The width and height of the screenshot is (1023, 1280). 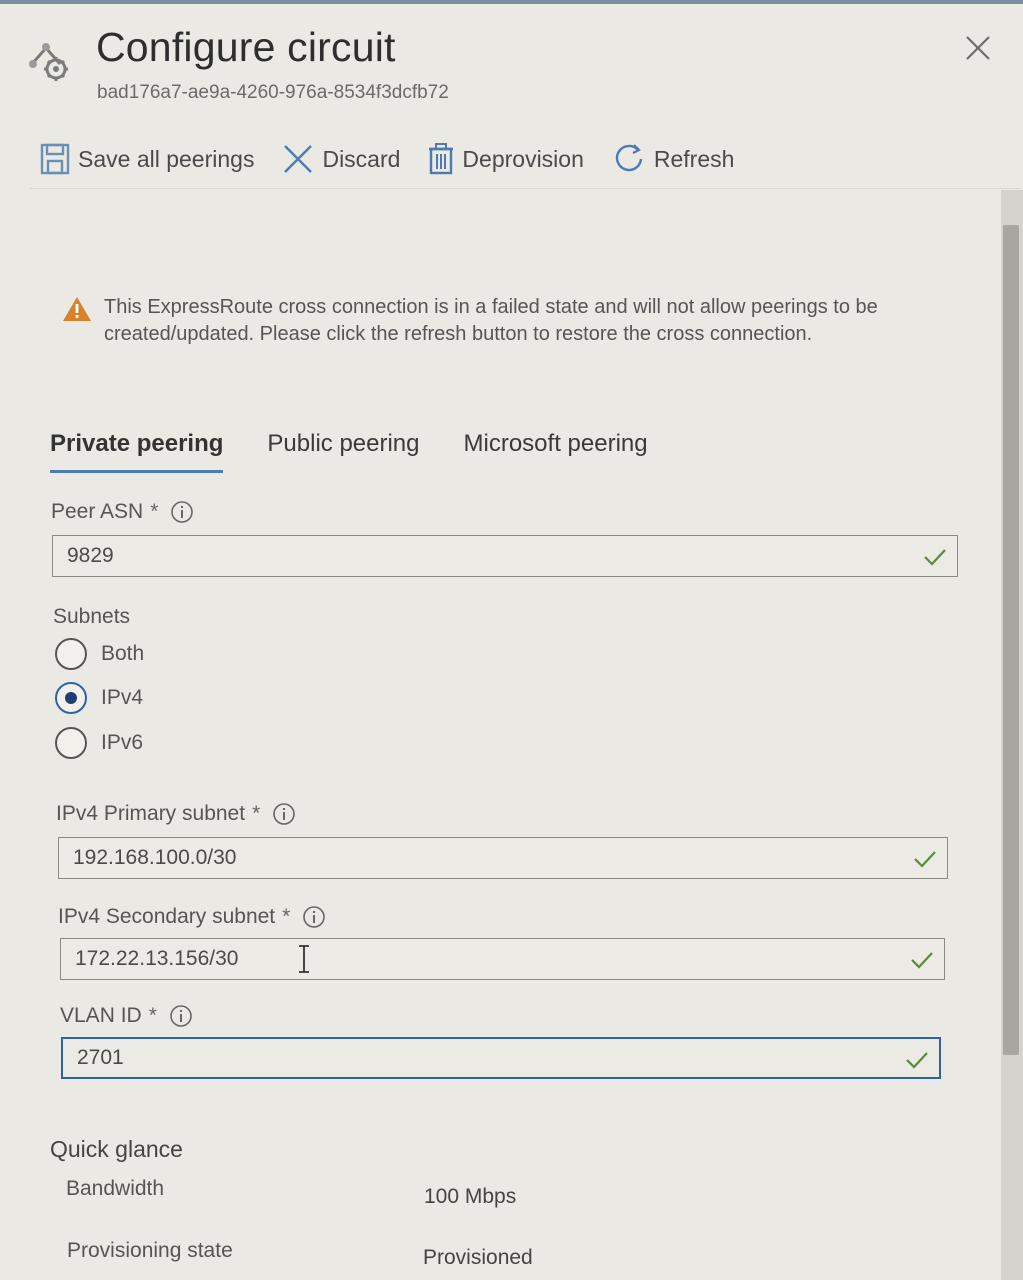 I want to click on peer-asn-value: 9829, so click(x=90, y=555).